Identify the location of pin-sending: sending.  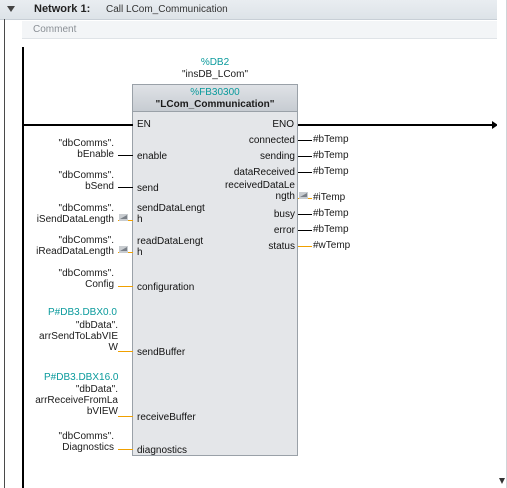
(277, 156).